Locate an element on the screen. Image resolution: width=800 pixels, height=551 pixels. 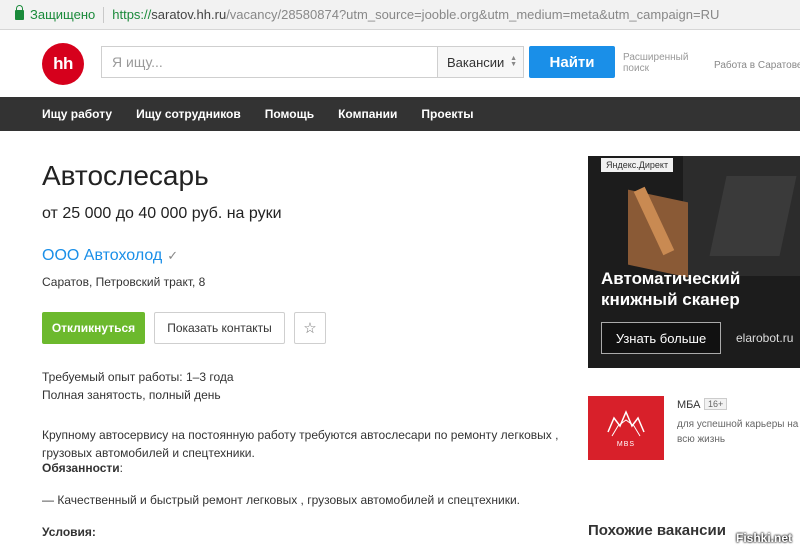
salary: от 25 000 до 40 000 руб. на руки is located at coordinates (162, 213).